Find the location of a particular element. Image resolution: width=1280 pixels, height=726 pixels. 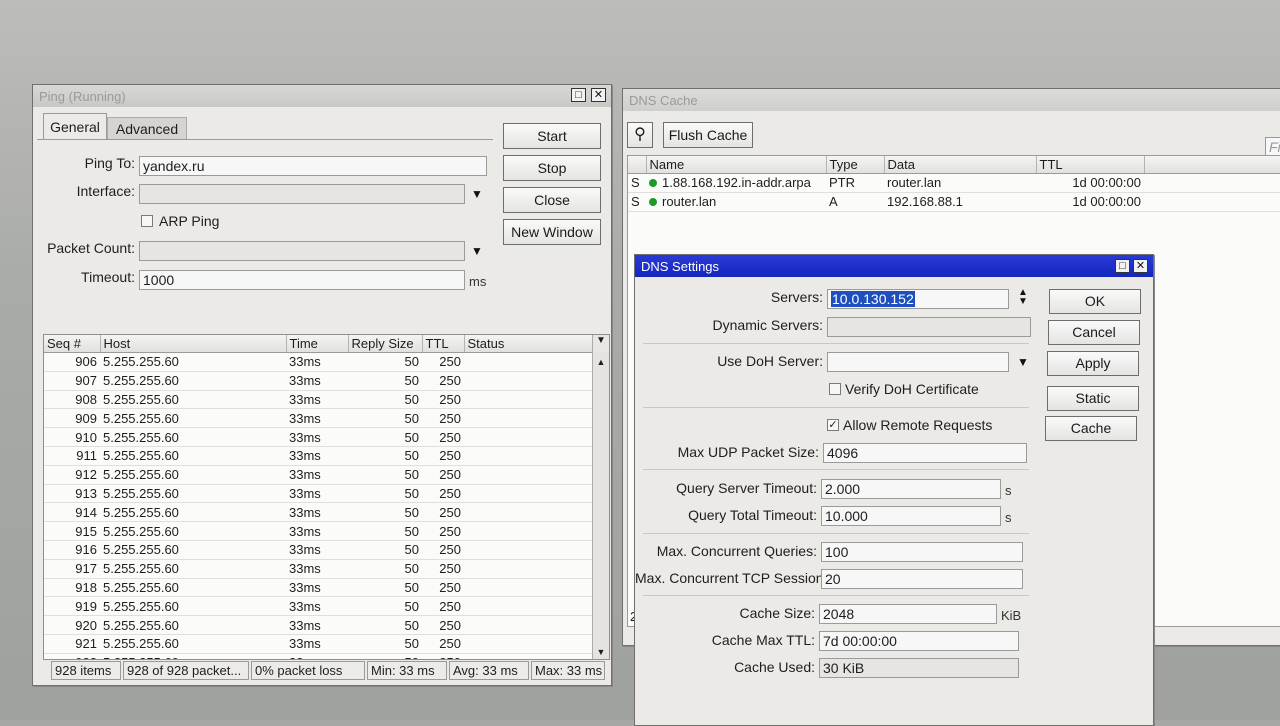

cancel-button: Cancel is located at coordinates (1094, 332).